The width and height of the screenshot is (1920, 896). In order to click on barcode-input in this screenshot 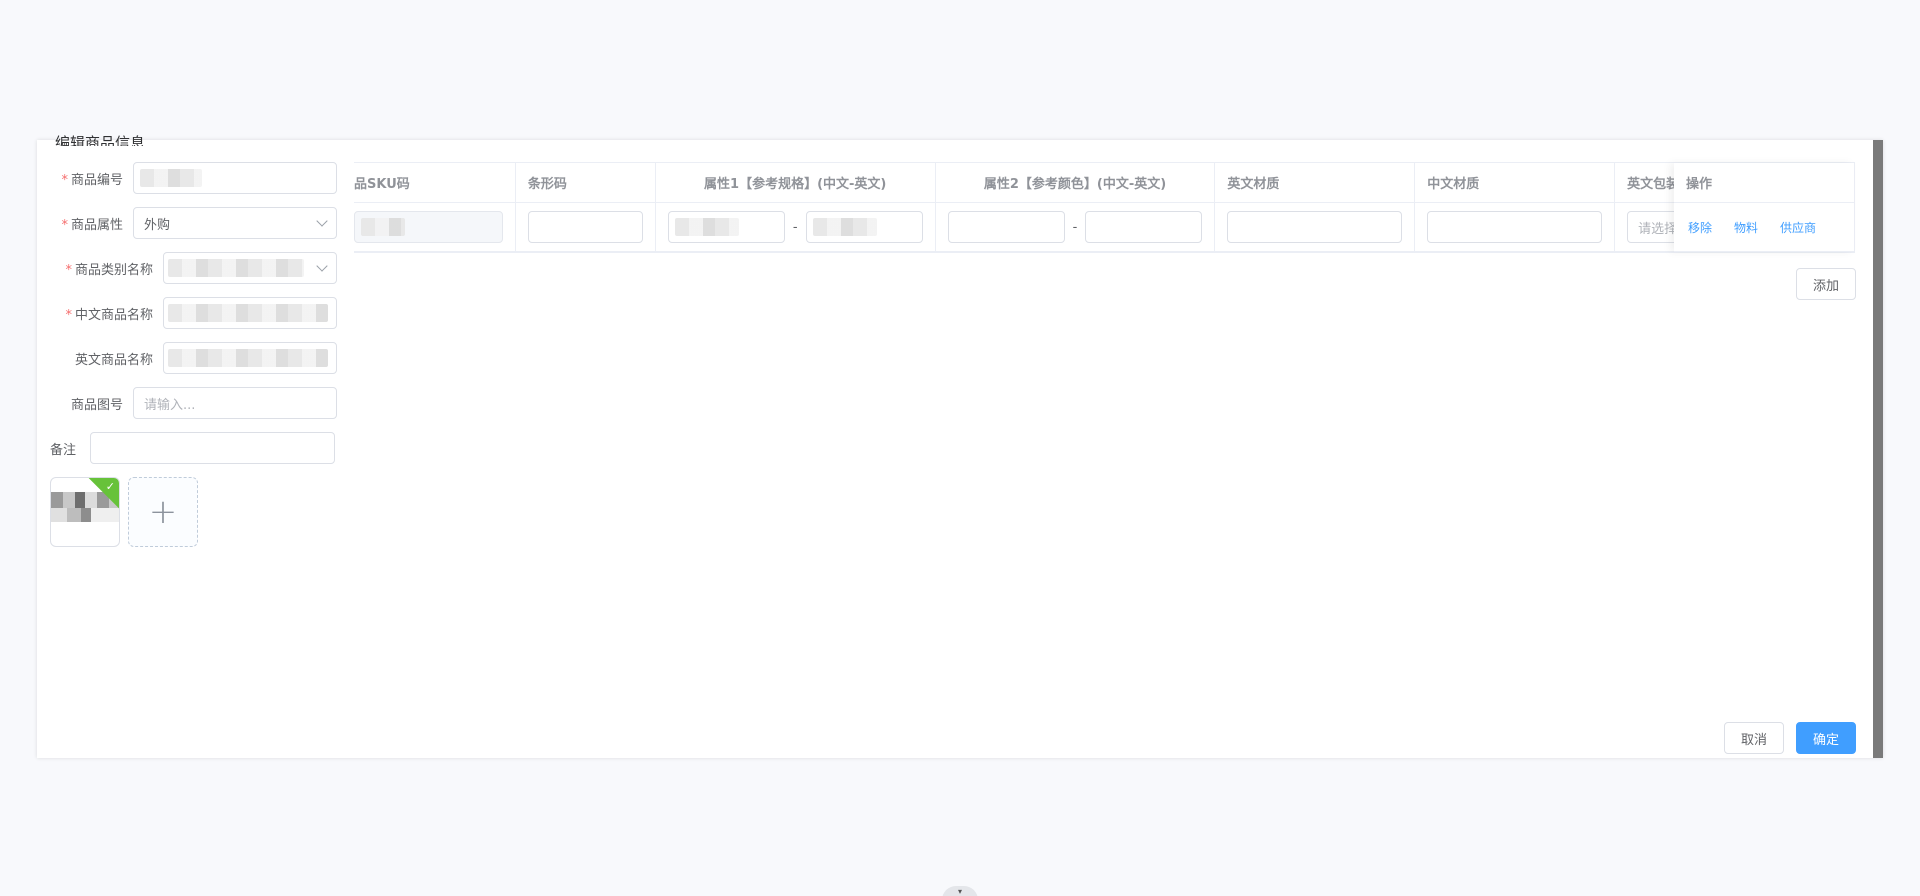, I will do `click(585, 227)`.